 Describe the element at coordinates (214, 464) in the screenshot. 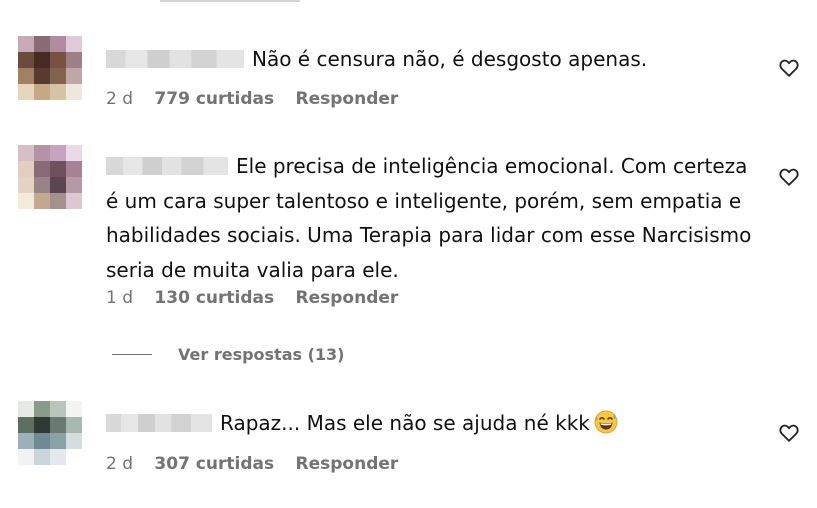

I see `likes-count: 307 curtidas` at that location.